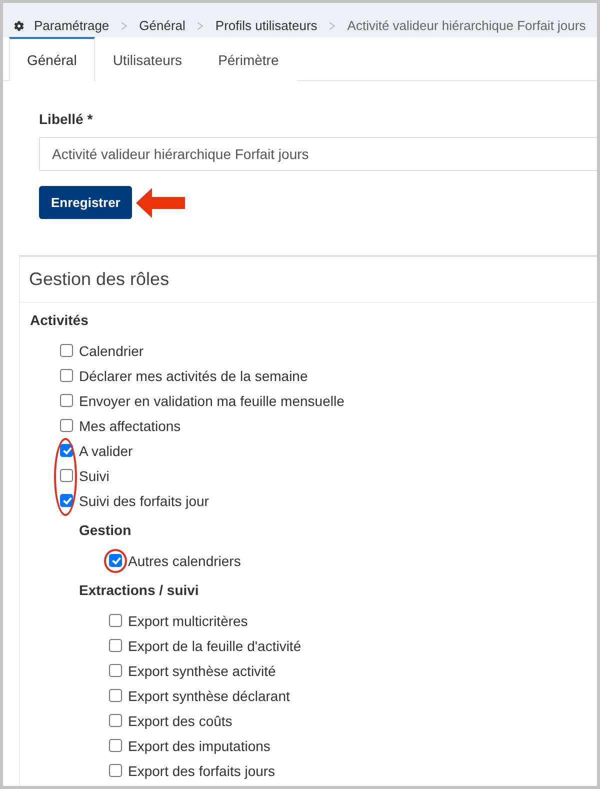 The height and width of the screenshot is (789, 600). What do you see at coordinates (188, 620) in the screenshot?
I see `checkbox-label: Export multicritères` at bounding box center [188, 620].